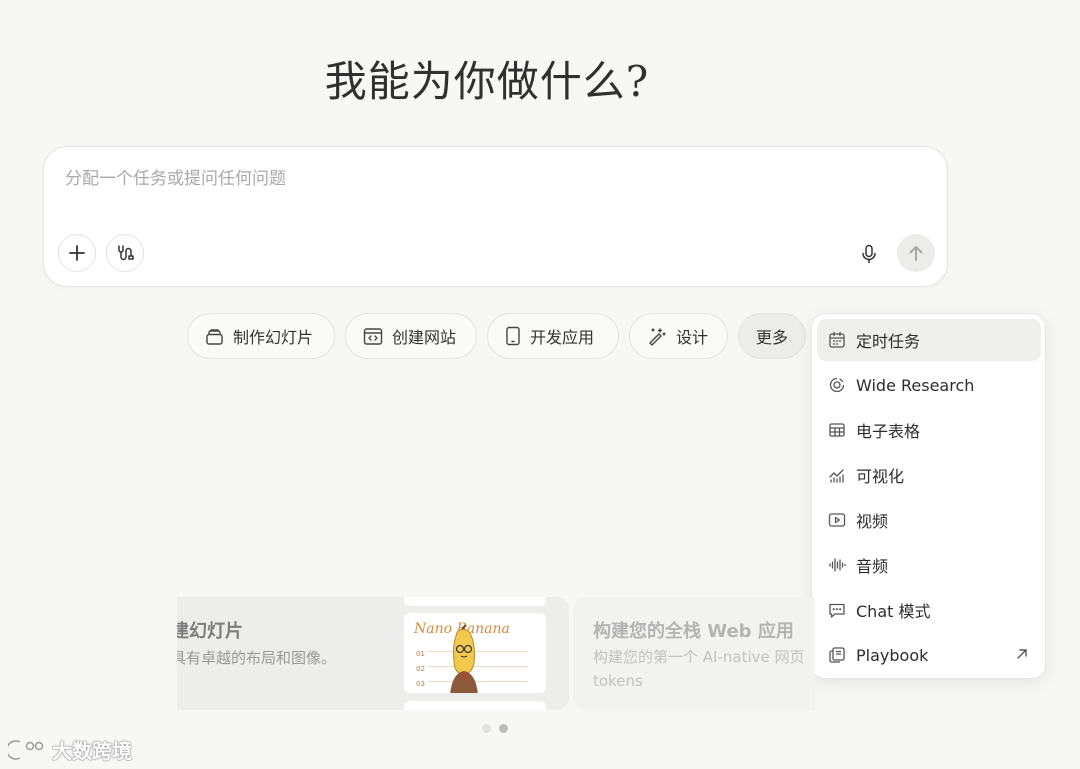 The width and height of the screenshot is (1080, 769). What do you see at coordinates (214, 336) in the screenshot?
I see `stack-icon` at bounding box center [214, 336].